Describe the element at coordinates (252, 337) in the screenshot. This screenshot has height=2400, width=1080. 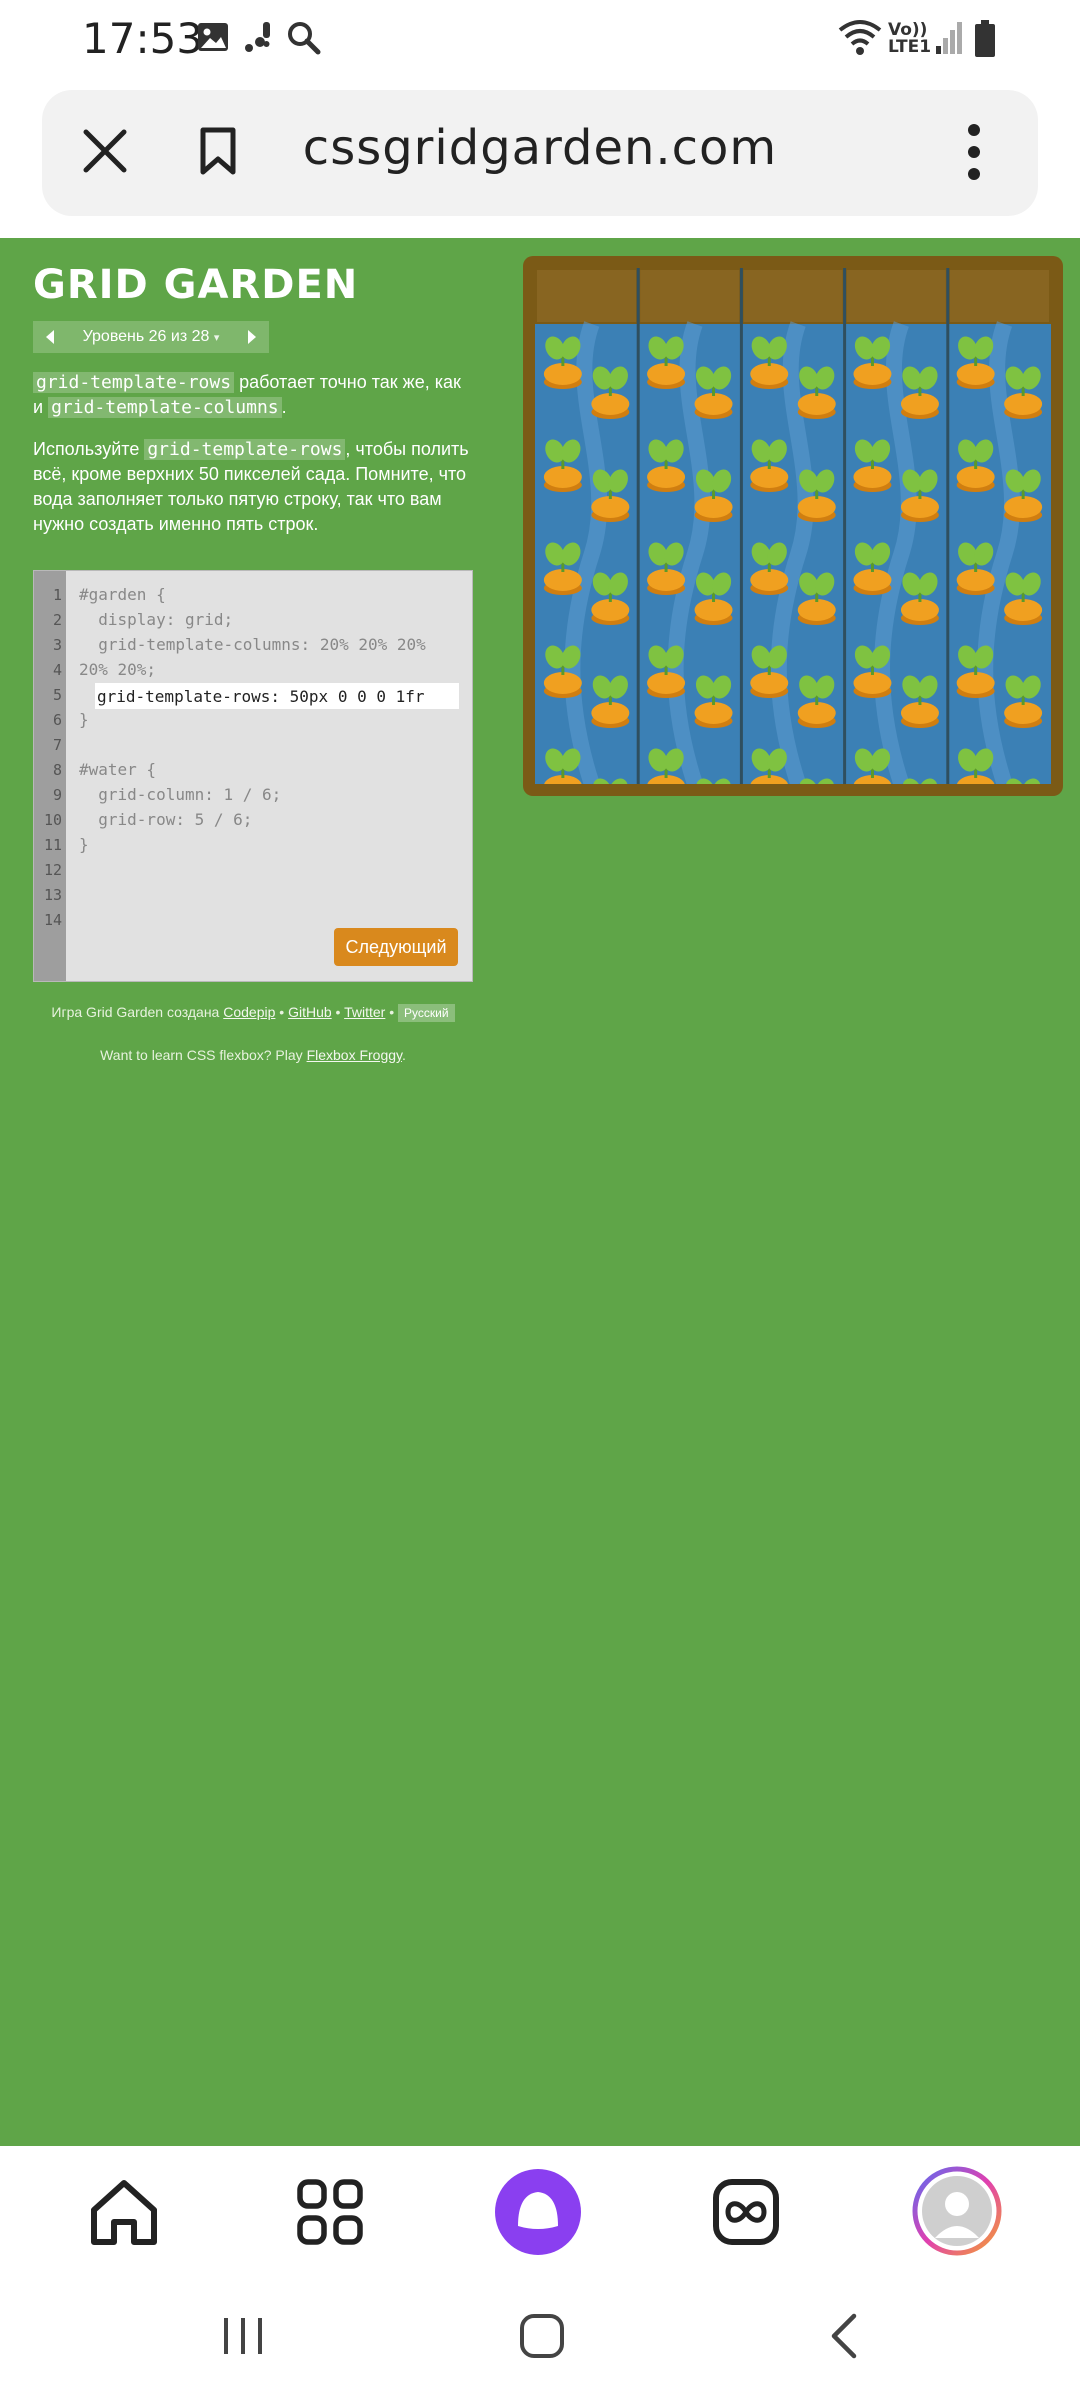
I see `next-level-icon` at that location.